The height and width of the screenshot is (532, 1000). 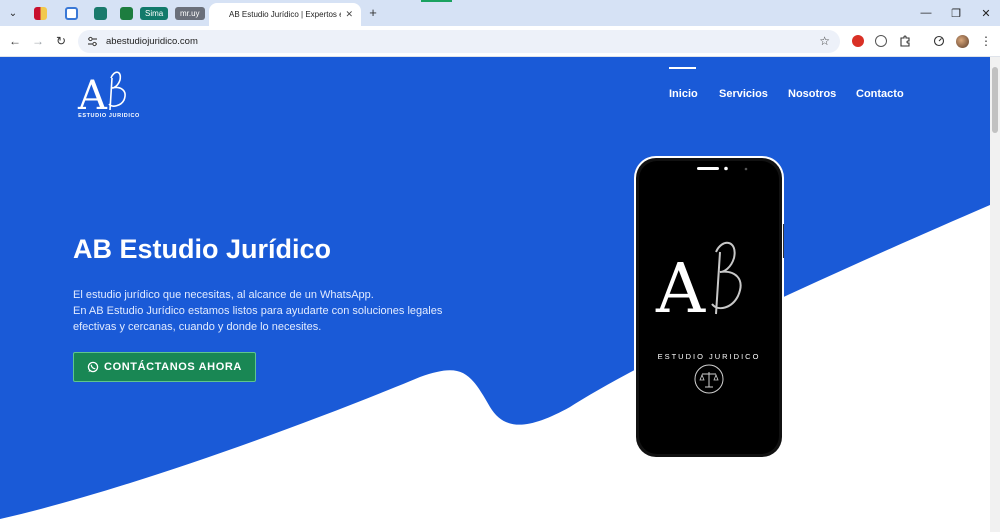 I want to click on whatsapp-icon, so click(x=93, y=367).